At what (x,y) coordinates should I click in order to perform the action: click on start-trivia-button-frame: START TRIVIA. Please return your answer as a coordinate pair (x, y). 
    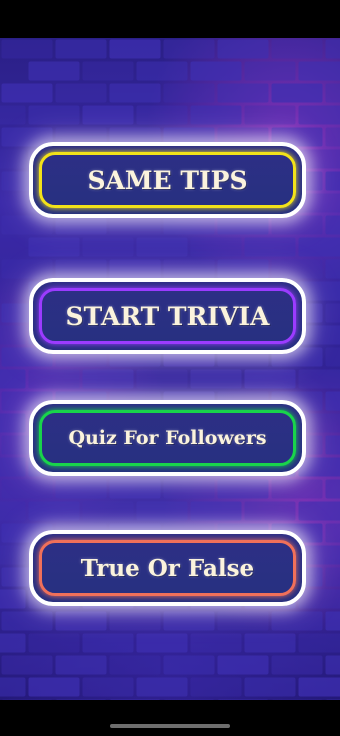
    Looking at the image, I should click on (167, 316).